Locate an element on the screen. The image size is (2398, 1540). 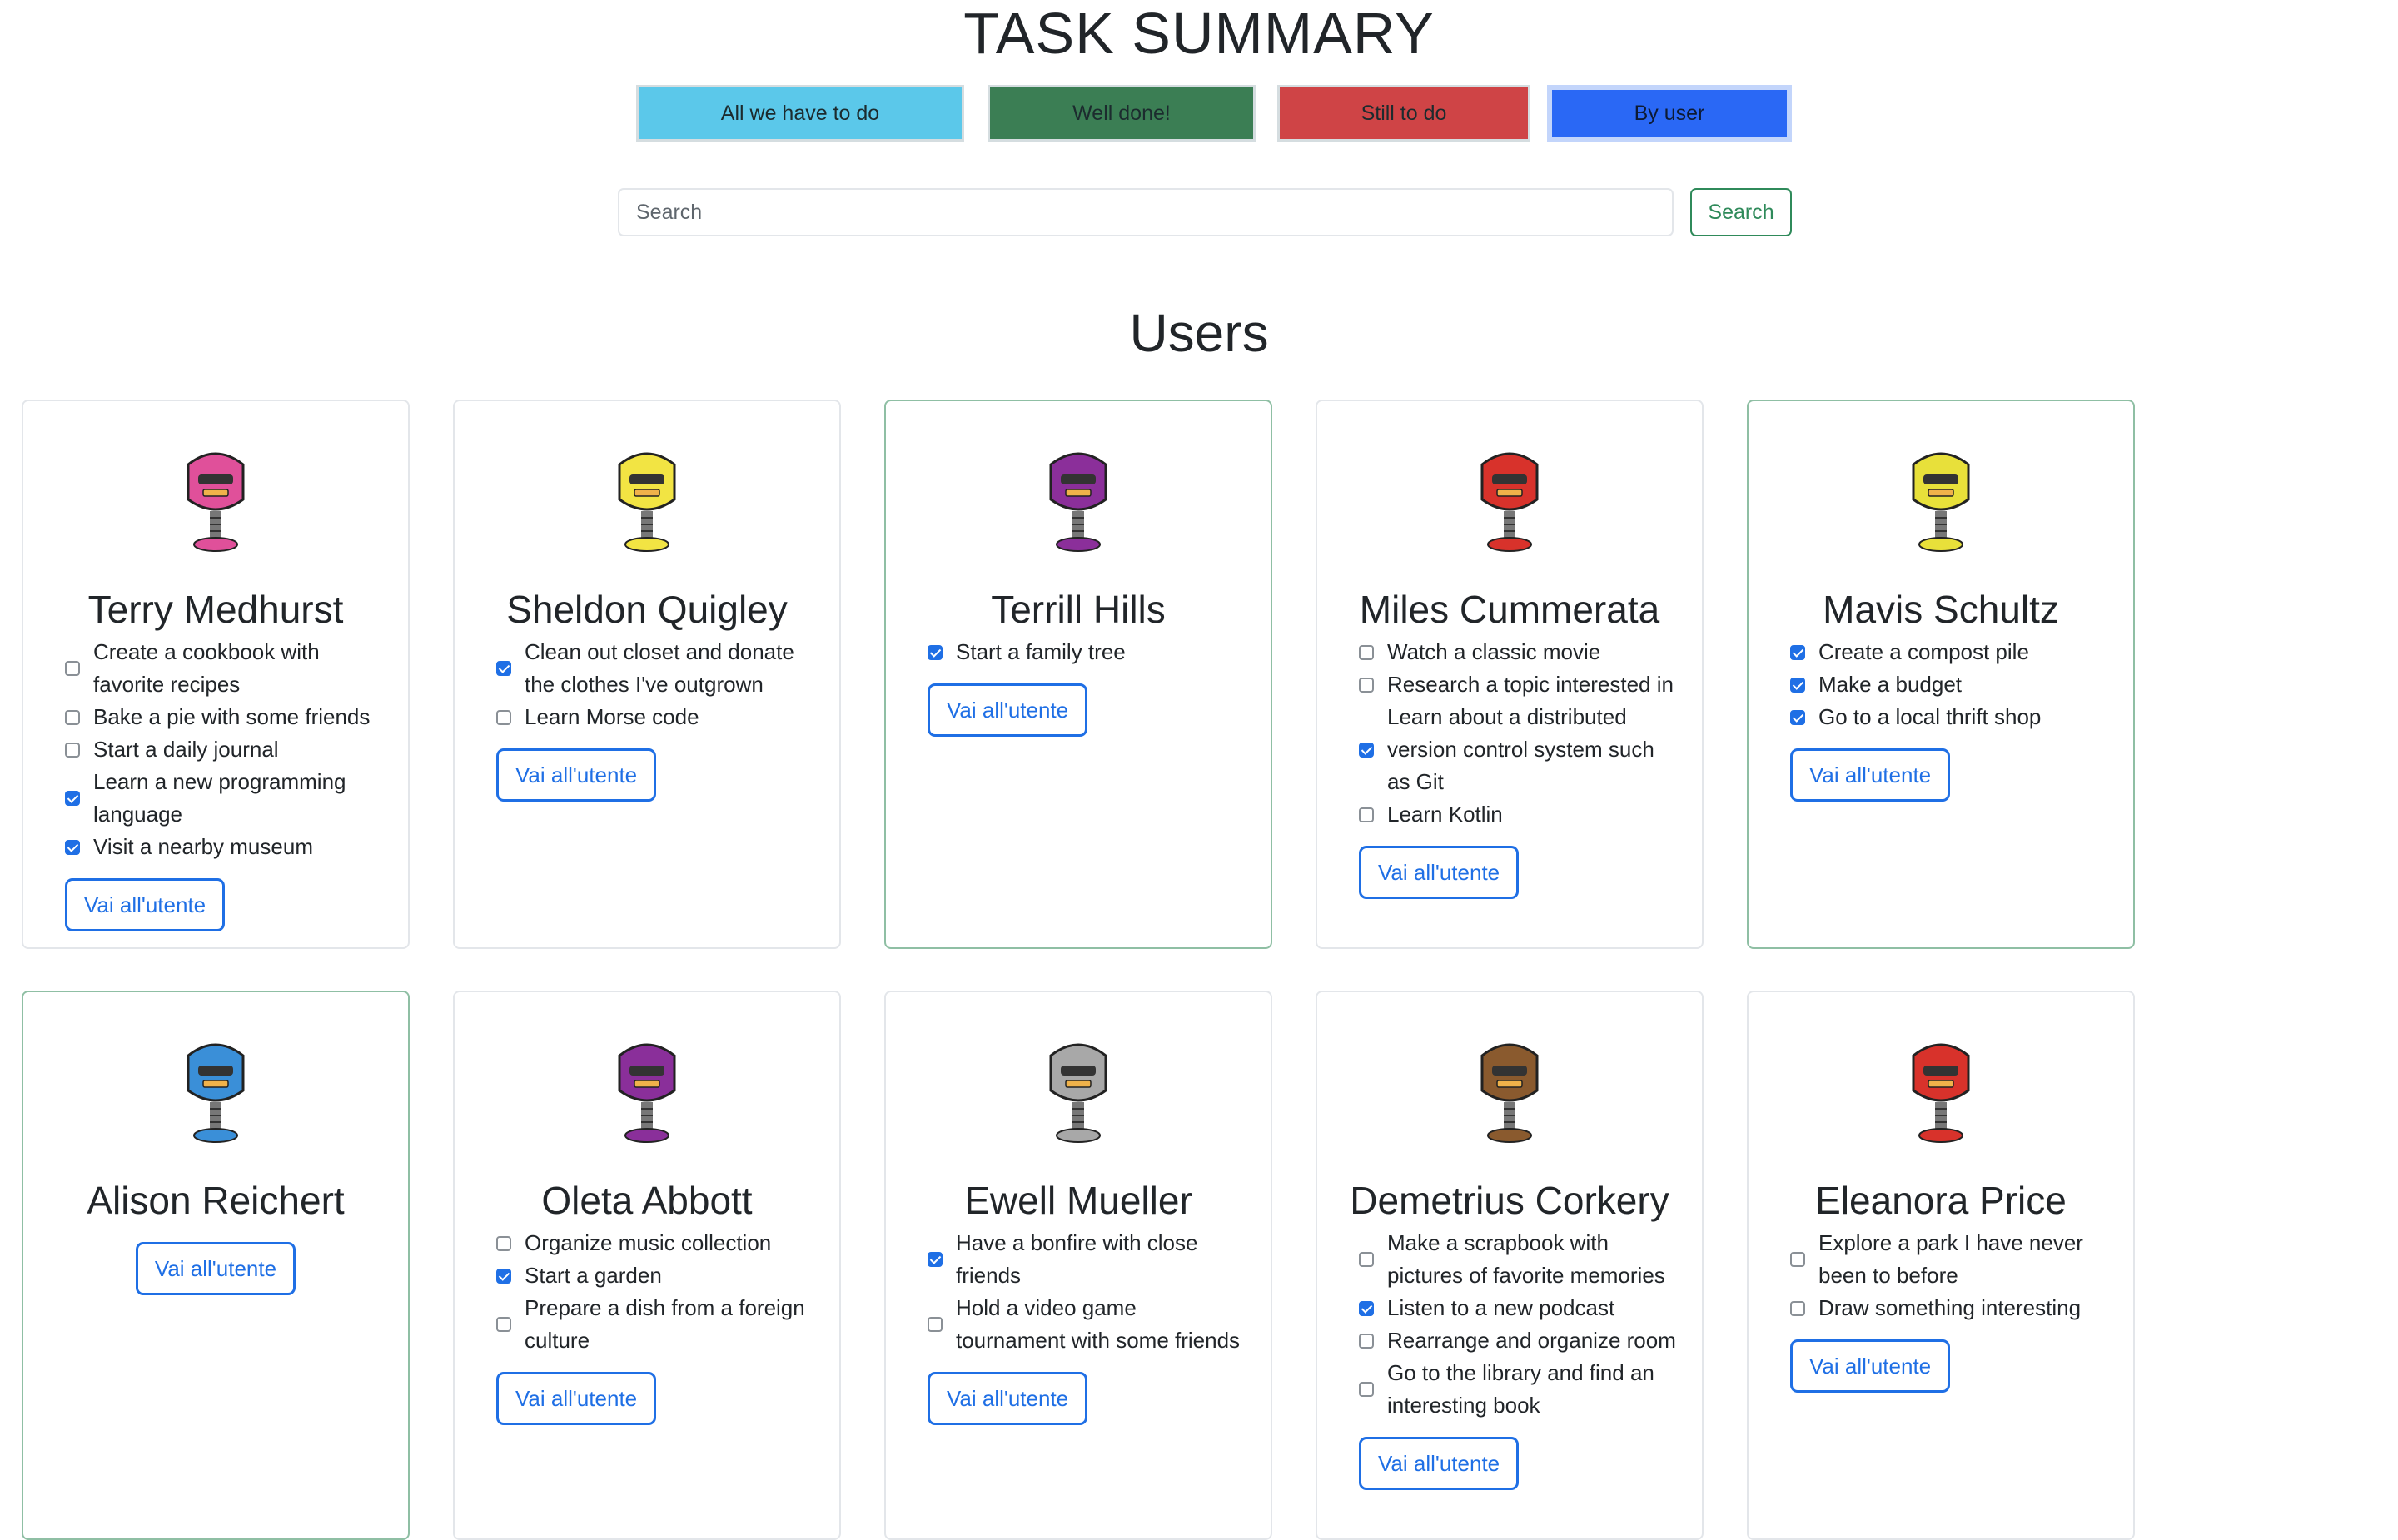
task-item: Listen to a new podcast is located at coordinates (1518, 1308).